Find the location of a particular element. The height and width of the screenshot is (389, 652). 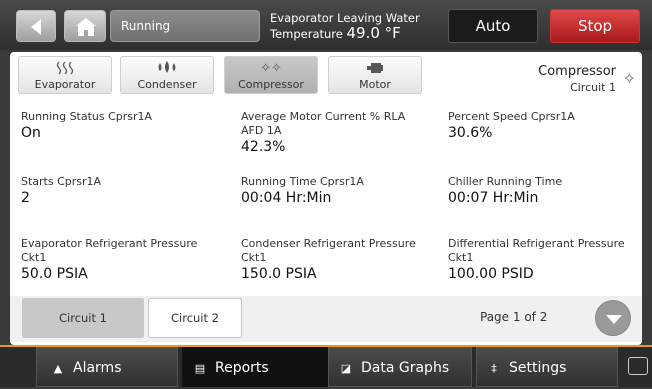

tab-condenser: Condenser is located at coordinates (167, 75).